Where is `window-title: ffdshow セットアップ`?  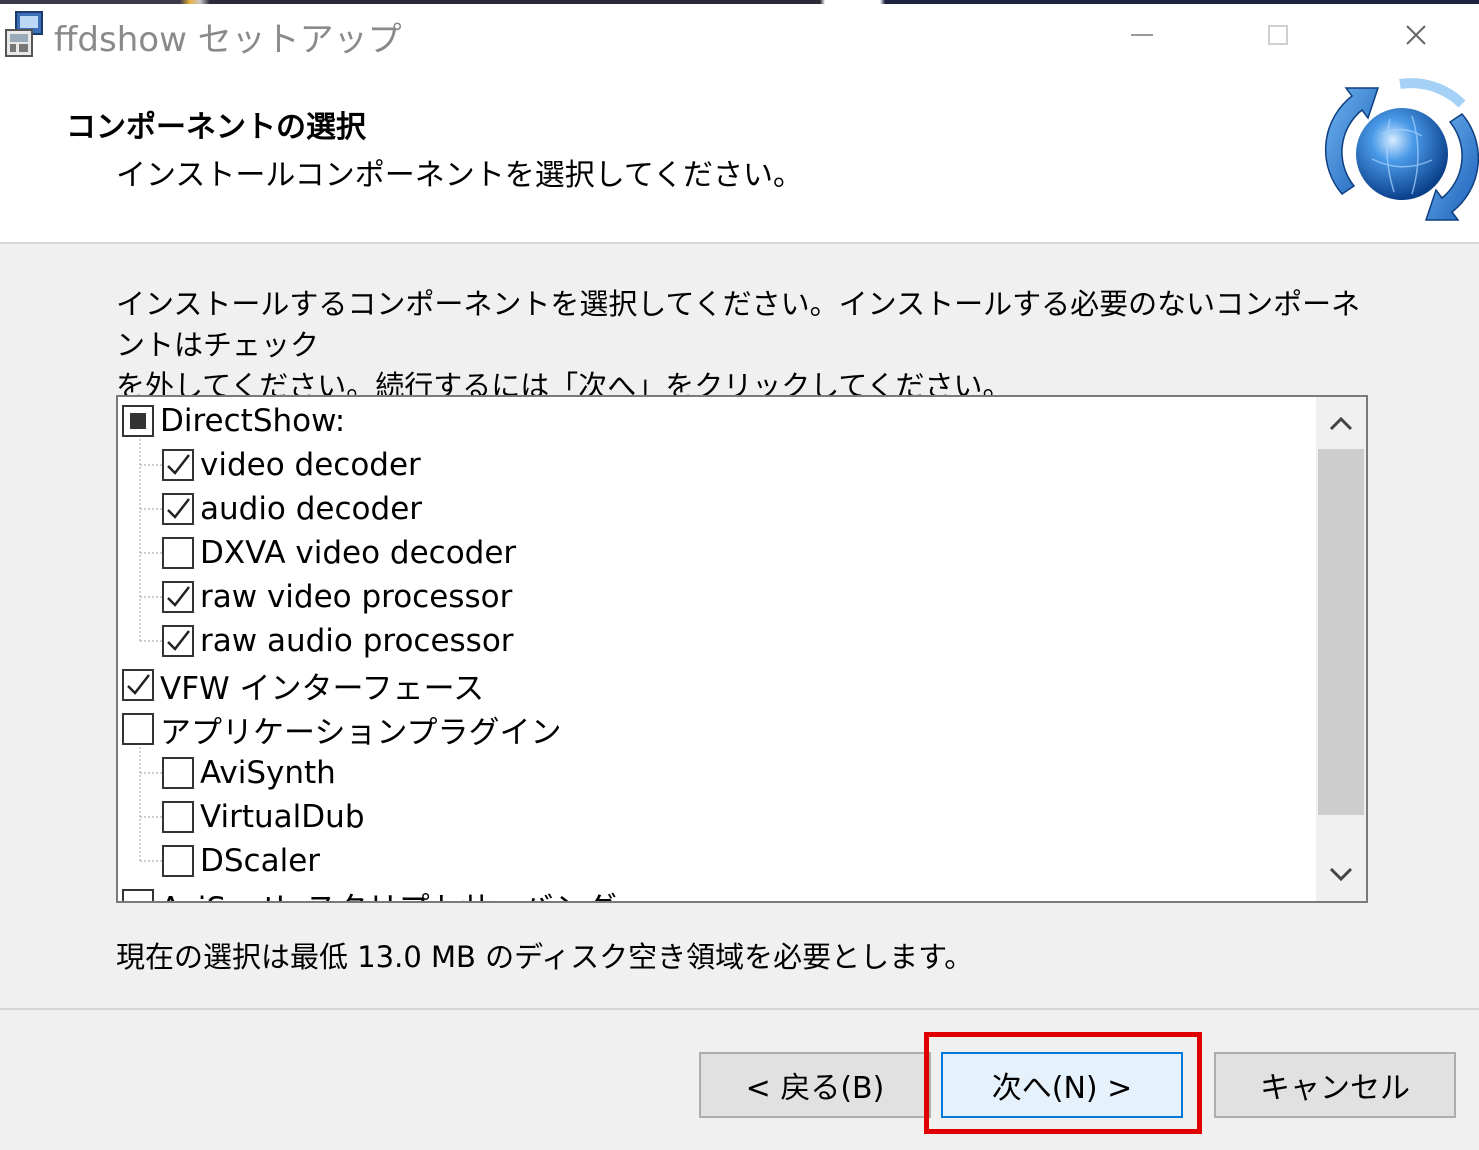
window-title: ffdshow セットアップ is located at coordinates (228, 40).